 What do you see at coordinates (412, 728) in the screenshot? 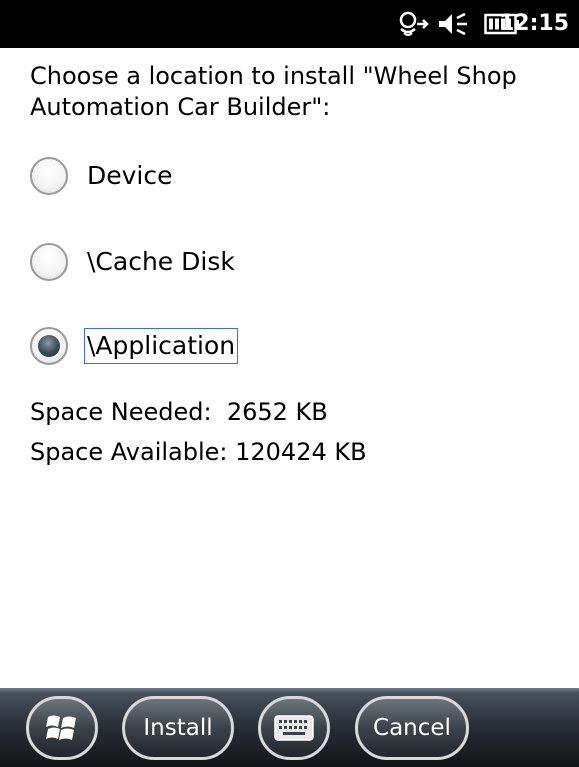
I see `cancel-button: Cancel` at bounding box center [412, 728].